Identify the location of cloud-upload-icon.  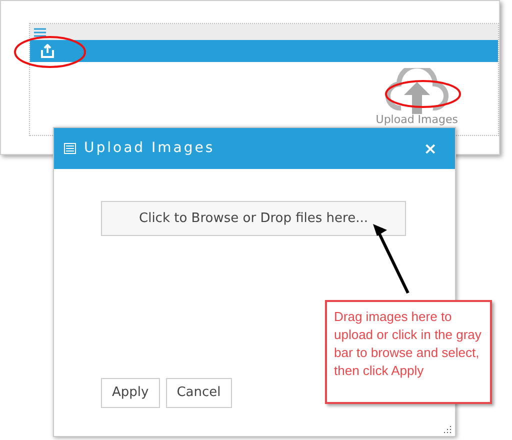
(416, 91).